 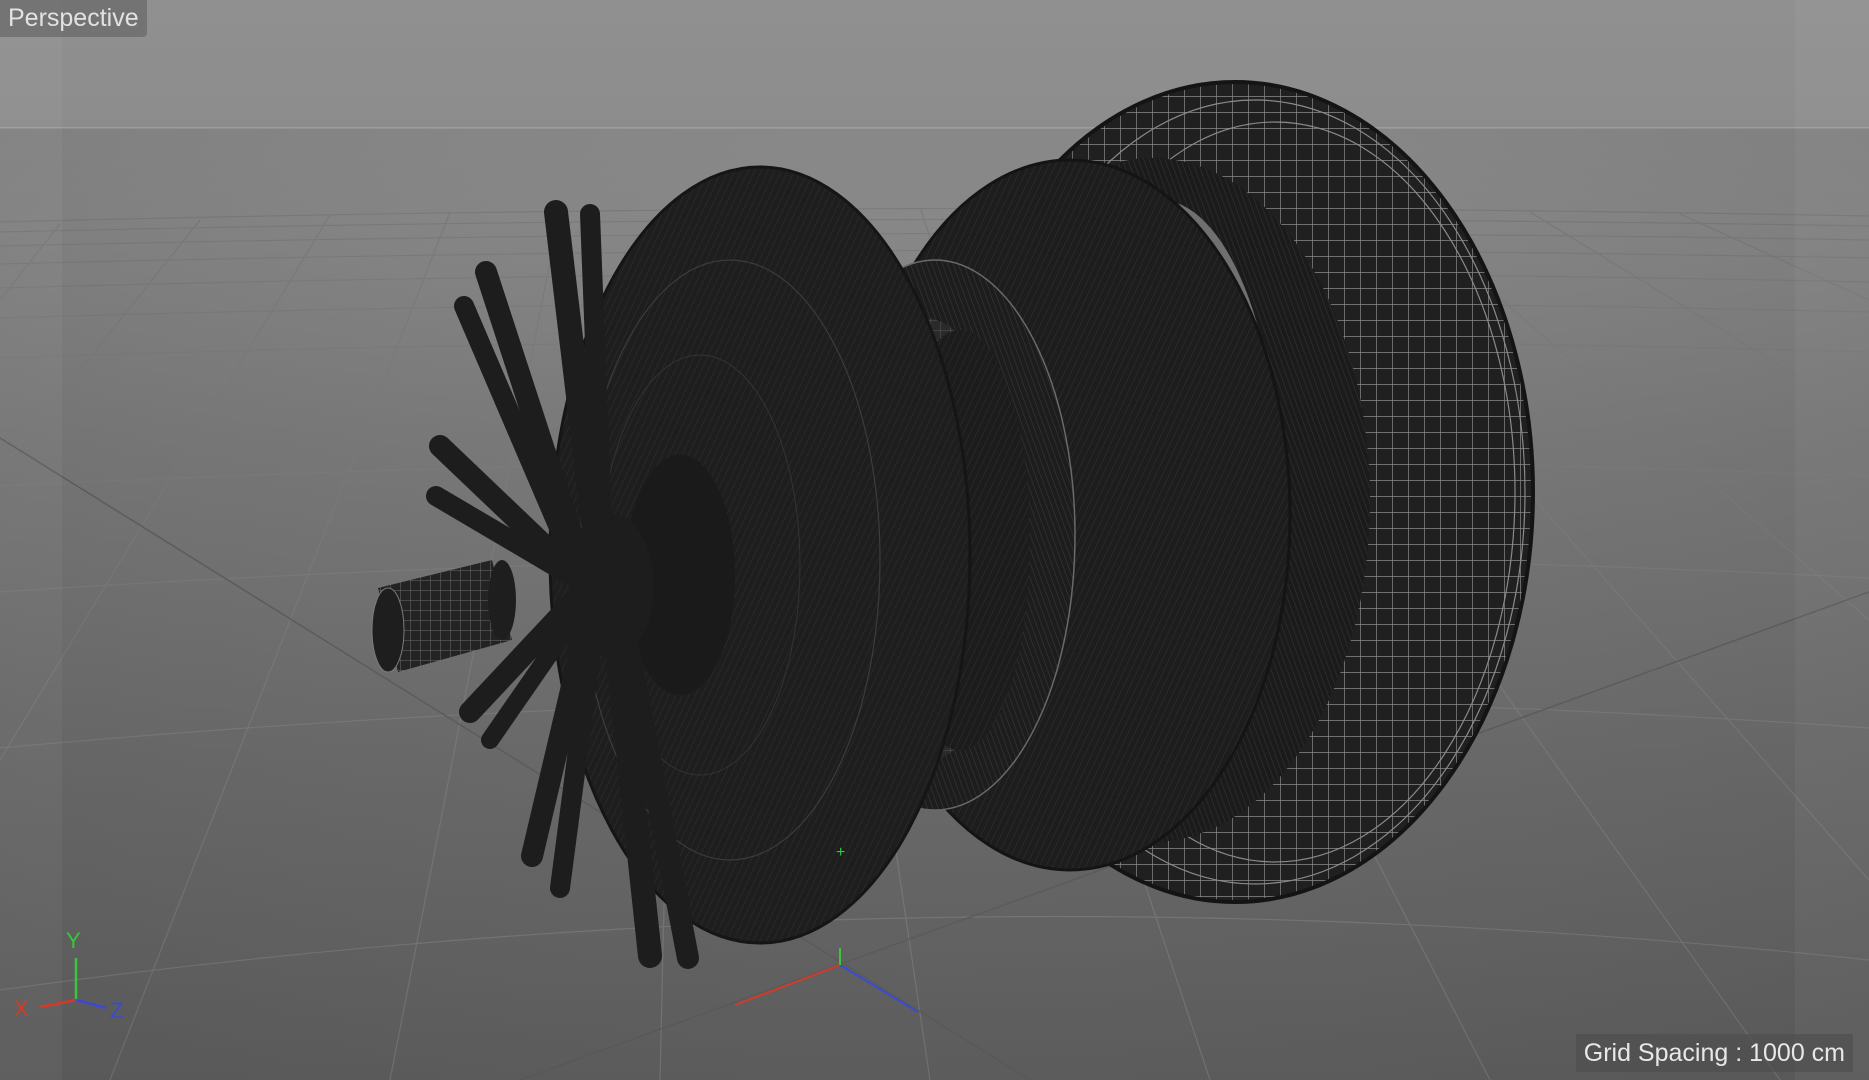 I want to click on hub-center-mesh, so click(x=612, y=586).